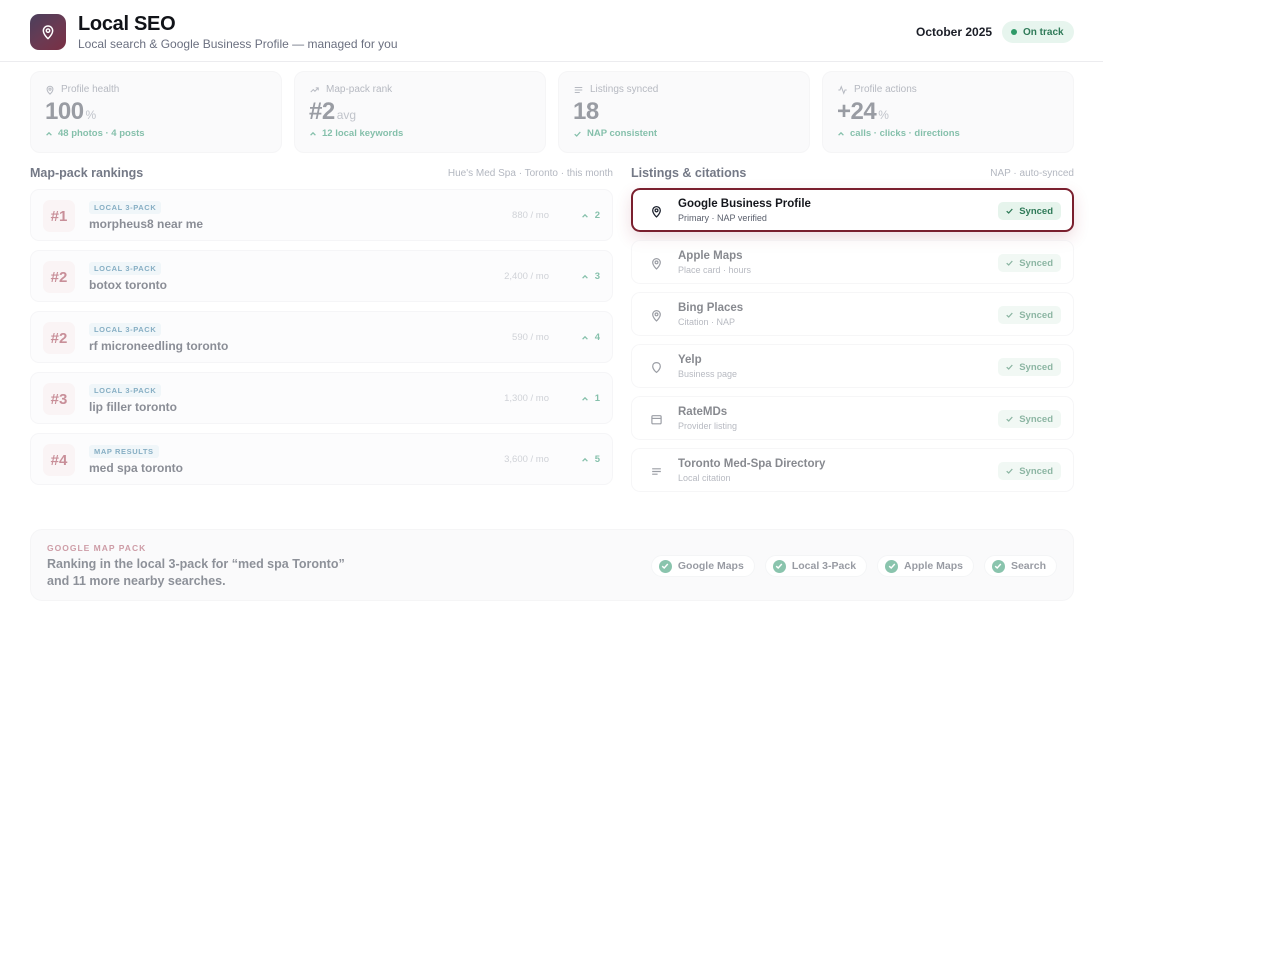 Image resolution: width=1280 pixels, height=970 pixels. What do you see at coordinates (156, 112) in the screenshot?
I see `kpi-card-profile-health: Profile health 100% 48 photos · 4 posts` at bounding box center [156, 112].